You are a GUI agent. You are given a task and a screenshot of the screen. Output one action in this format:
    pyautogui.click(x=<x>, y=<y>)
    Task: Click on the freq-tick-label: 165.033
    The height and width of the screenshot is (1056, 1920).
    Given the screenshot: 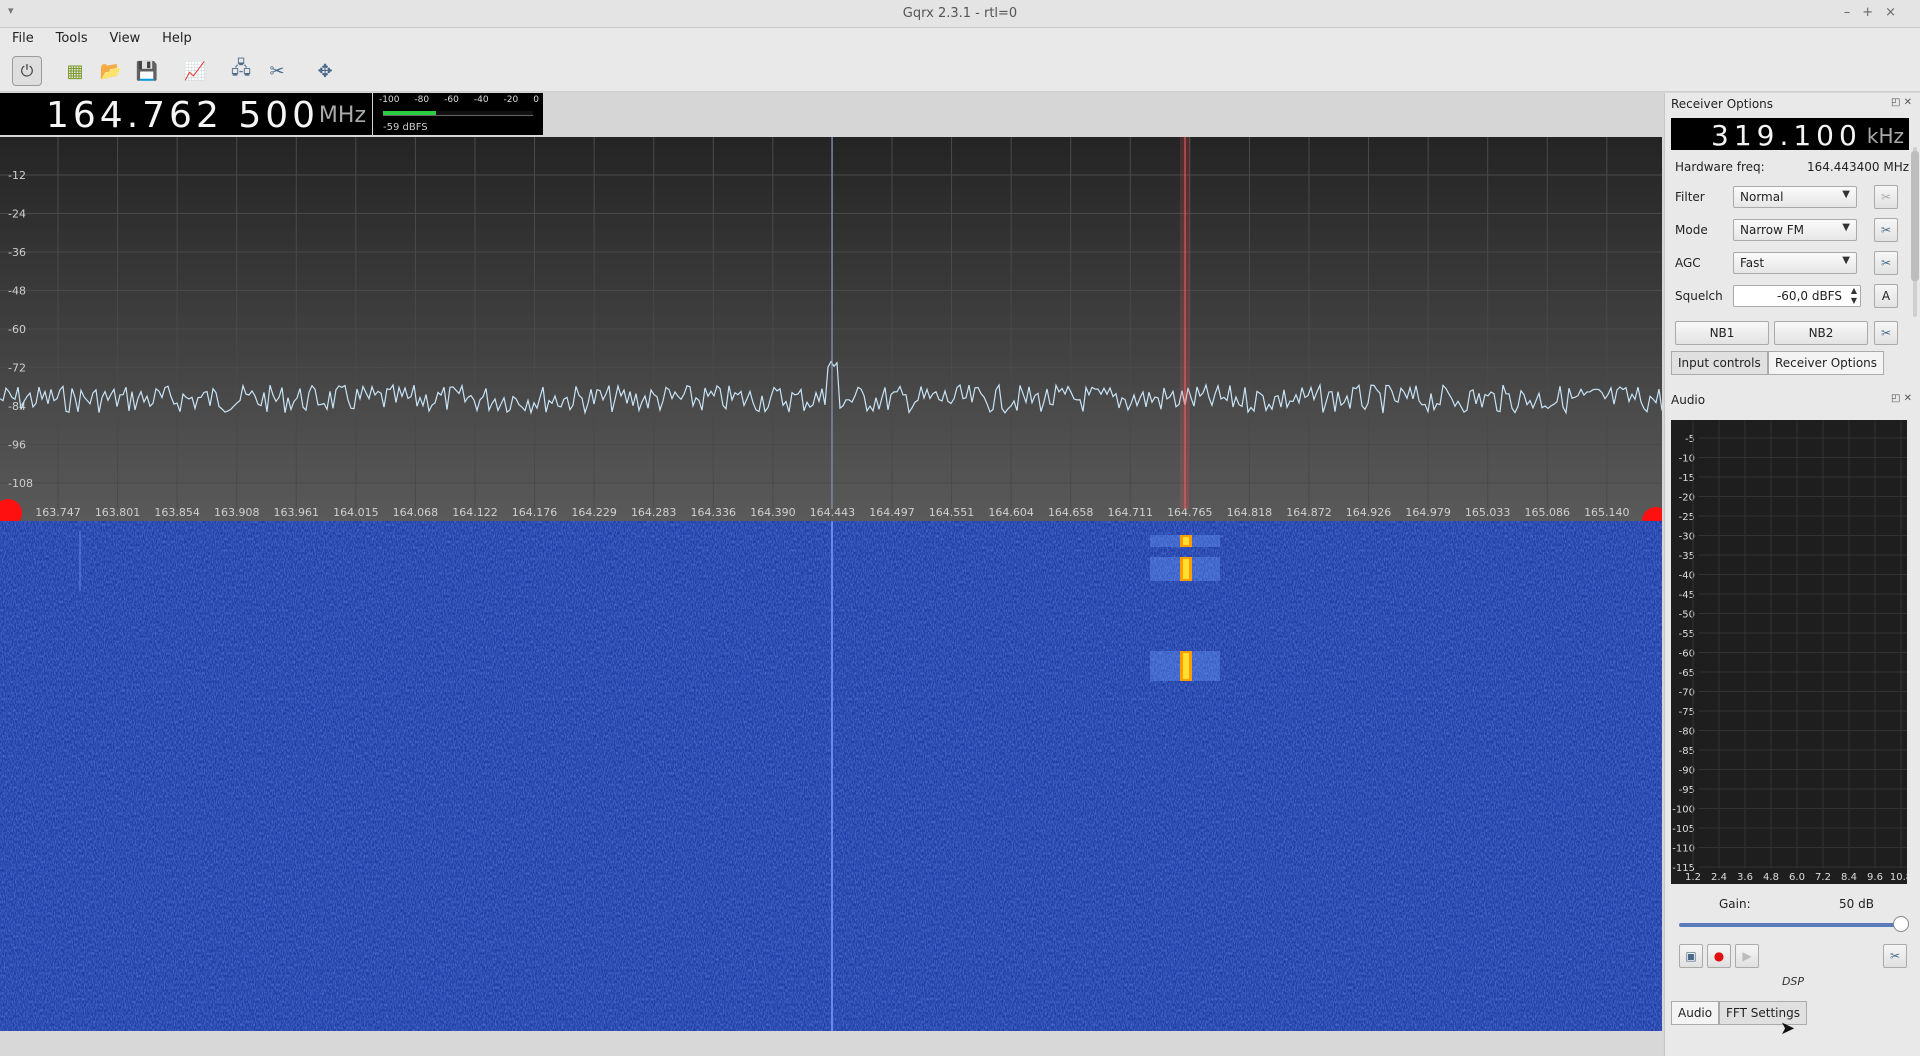 What is the action you would take?
    pyautogui.click(x=1488, y=512)
    